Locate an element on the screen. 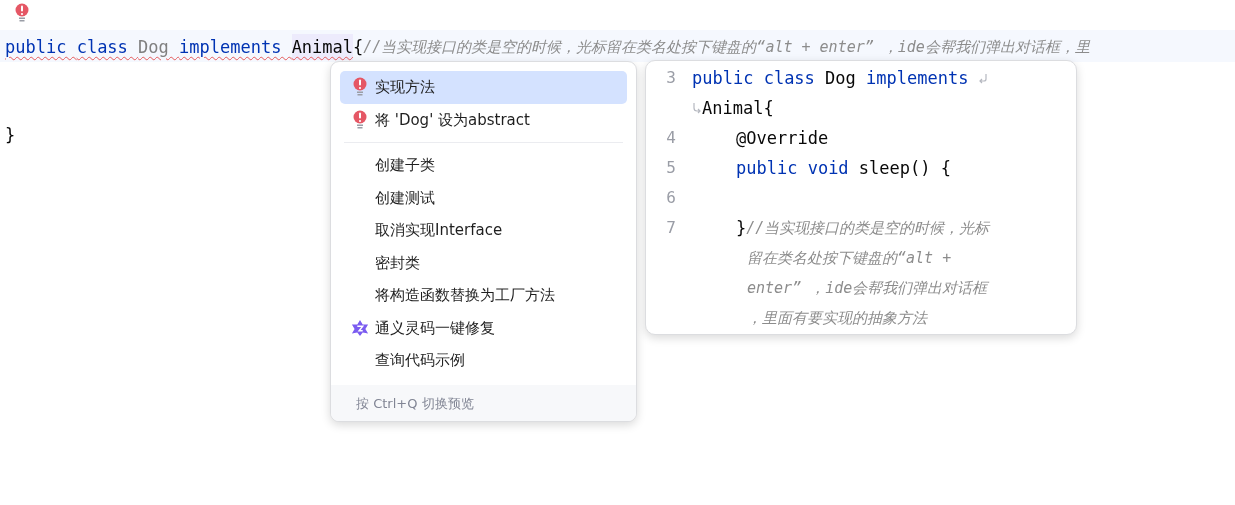  menu-item: 通义灵码一键修复 is located at coordinates (483, 327).